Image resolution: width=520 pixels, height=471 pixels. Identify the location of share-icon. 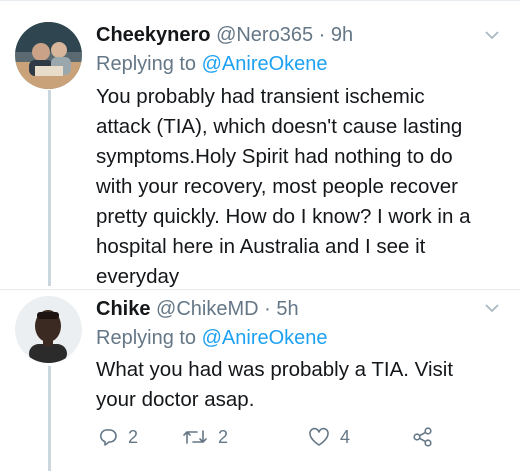
(422, 437).